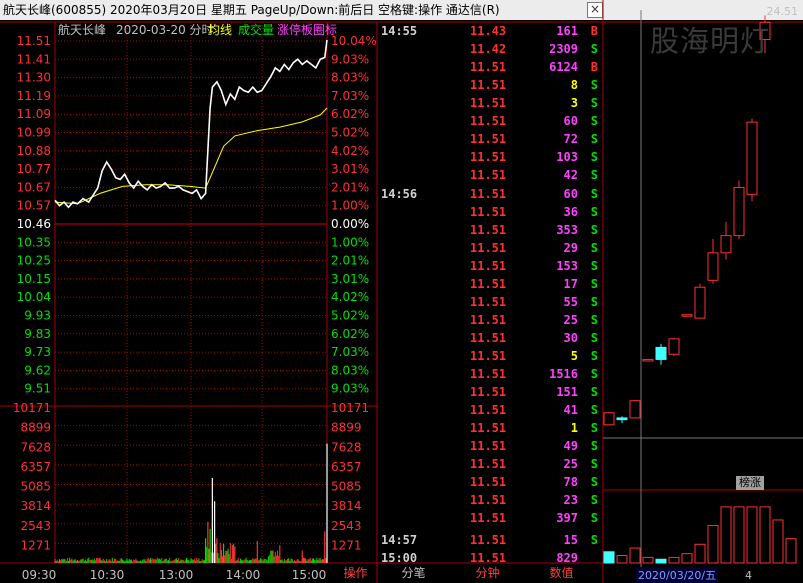  Describe the element at coordinates (490, 500) in the screenshot. I see `tick-row: 11.51 23 S` at that location.